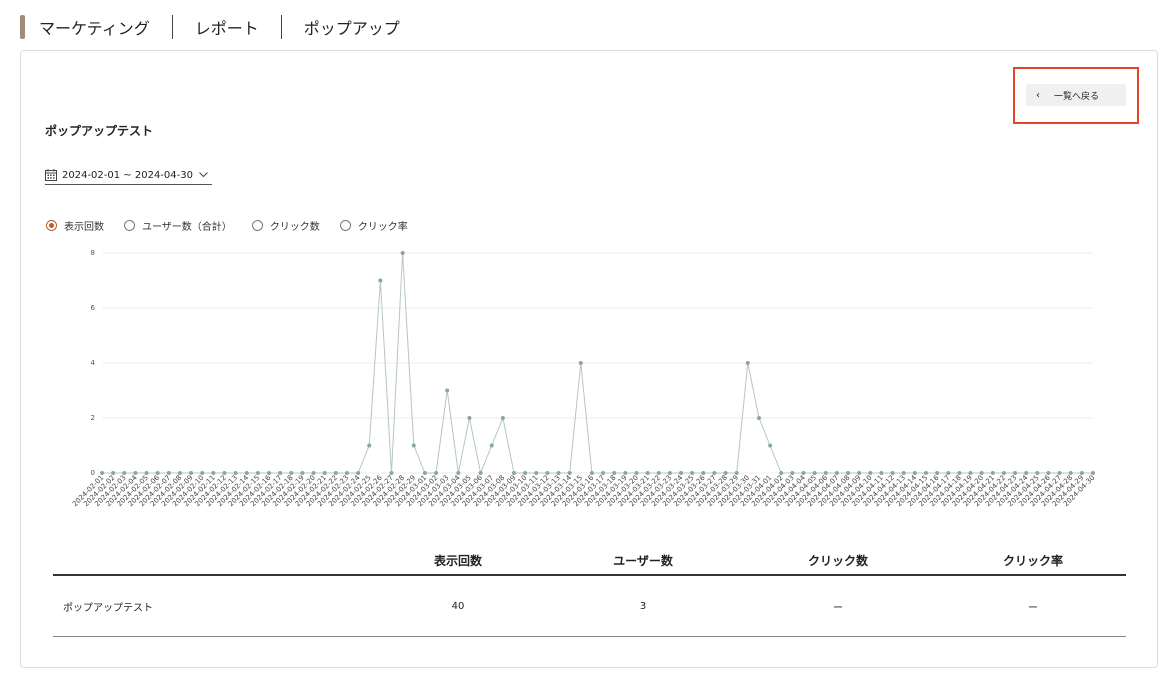  What do you see at coordinates (93, 473) in the screenshot?
I see `y-tick-label: 0` at bounding box center [93, 473].